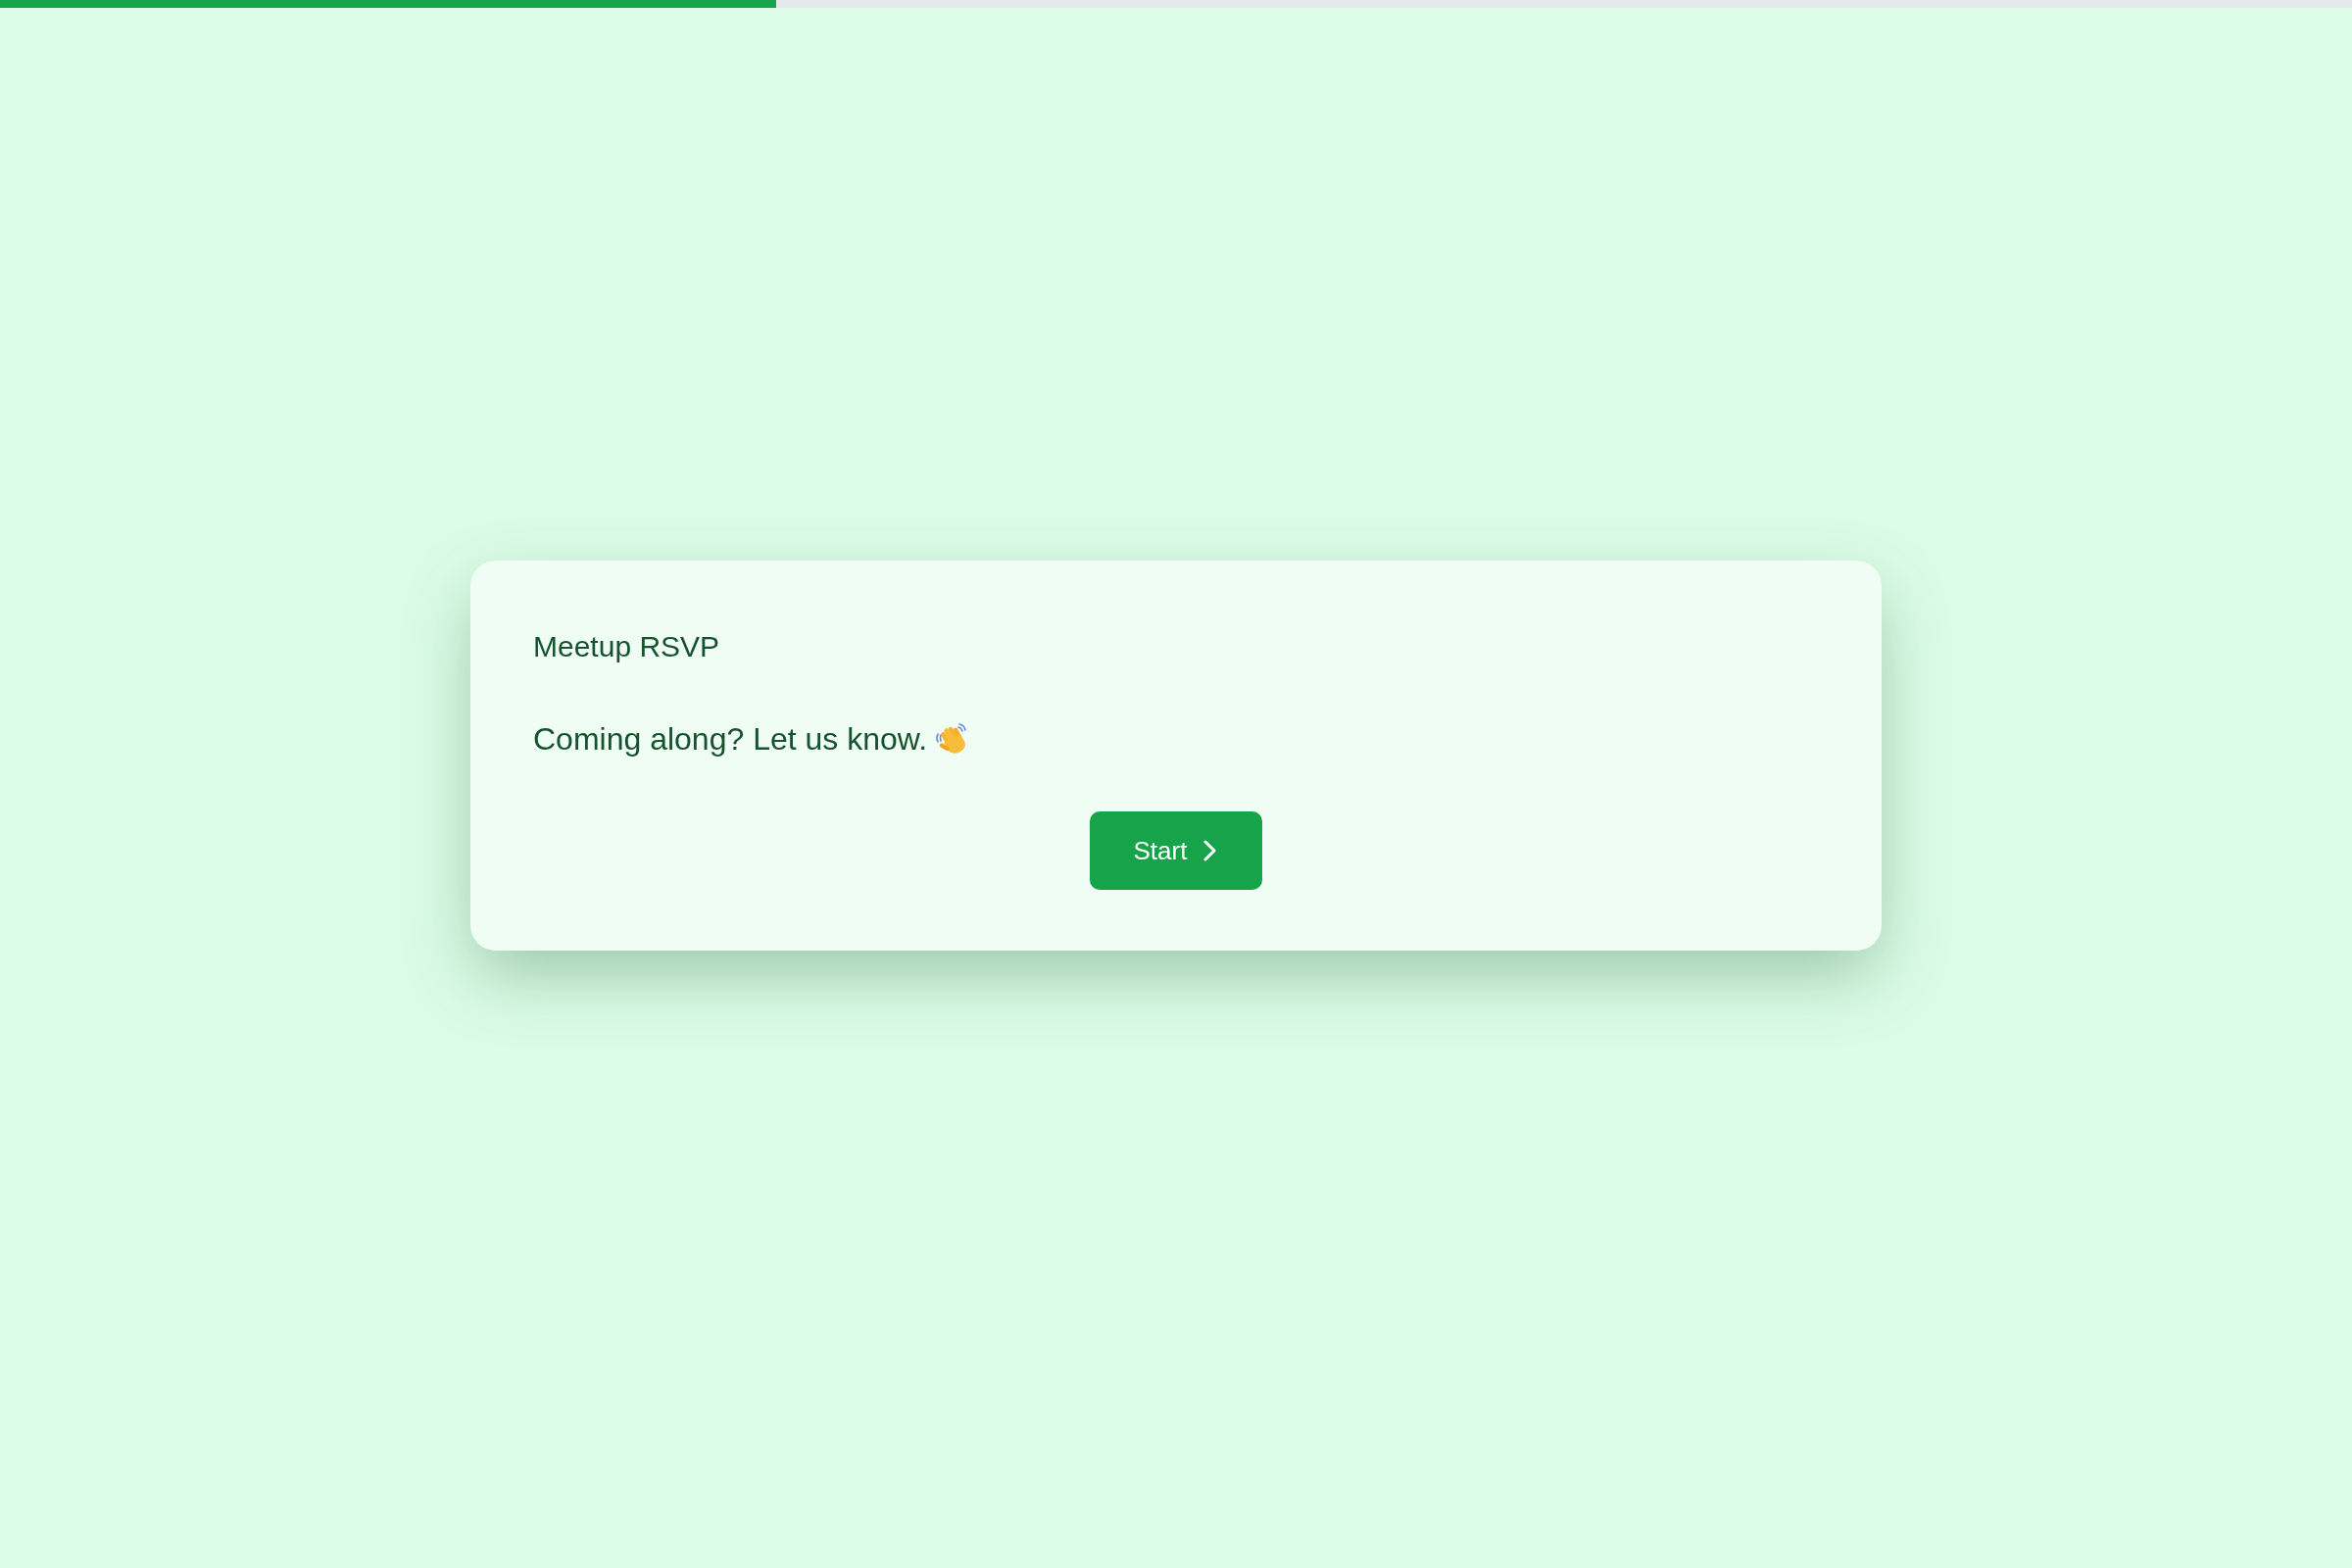 The image size is (2352, 1568). What do you see at coordinates (730, 739) in the screenshot?
I see `card-message: Coming along? Let us know.` at bounding box center [730, 739].